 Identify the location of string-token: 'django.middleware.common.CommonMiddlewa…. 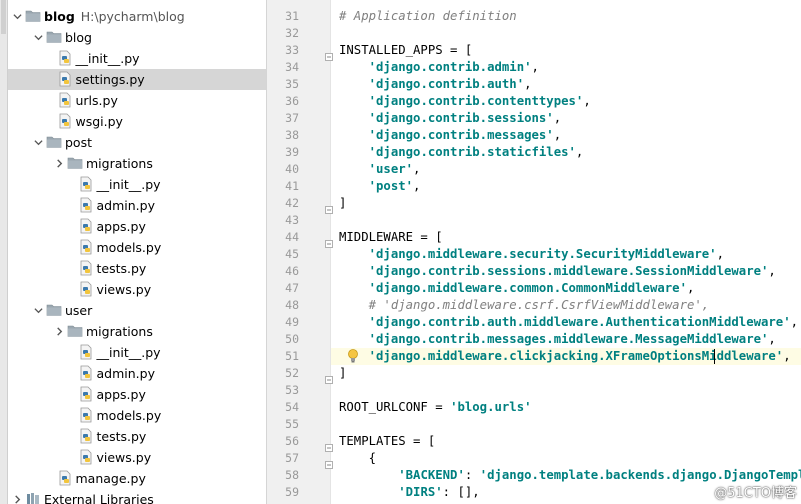
(527, 288).